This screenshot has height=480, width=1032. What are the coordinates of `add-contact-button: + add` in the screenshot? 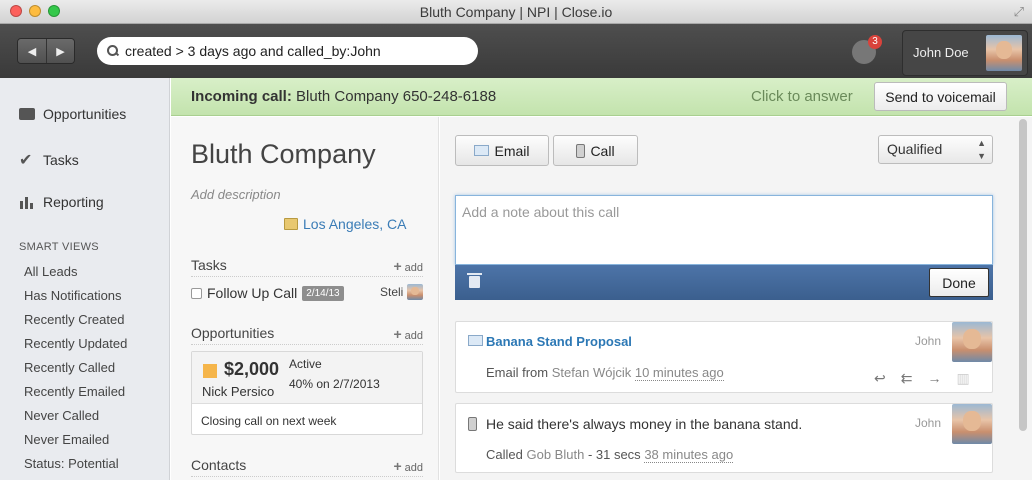 It's located at (408, 466).